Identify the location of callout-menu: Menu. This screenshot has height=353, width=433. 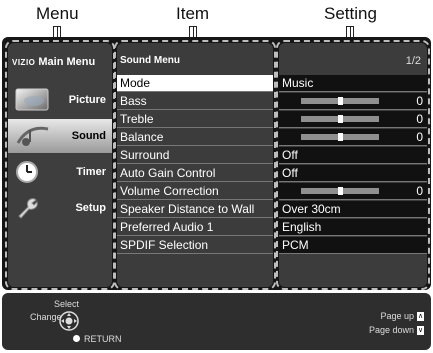
(57, 22).